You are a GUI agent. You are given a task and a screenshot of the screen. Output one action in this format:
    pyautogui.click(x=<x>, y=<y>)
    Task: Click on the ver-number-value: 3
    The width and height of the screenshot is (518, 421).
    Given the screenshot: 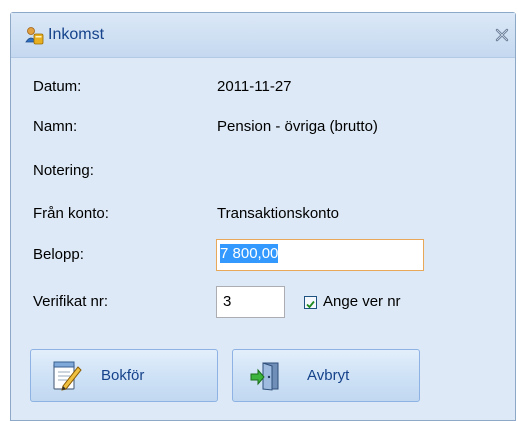 What is the action you would take?
    pyautogui.click(x=227, y=301)
    